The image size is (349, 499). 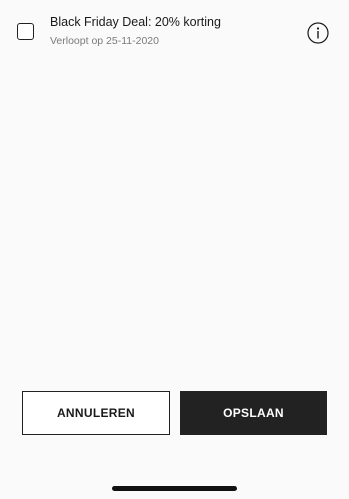 I want to click on save-button: OPSLAAN, so click(x=253, y=413).